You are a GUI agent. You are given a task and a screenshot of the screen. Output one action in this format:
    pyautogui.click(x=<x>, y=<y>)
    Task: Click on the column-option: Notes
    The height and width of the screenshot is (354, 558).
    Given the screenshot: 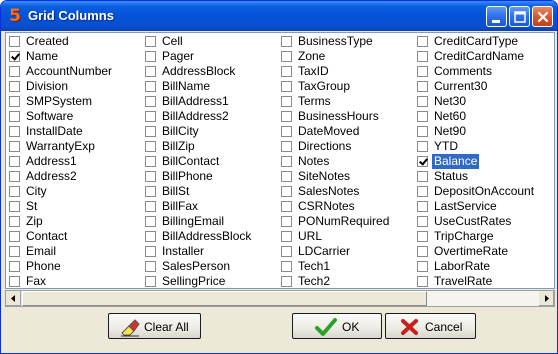 What is the action you would take?
    pyautogui.click(x=346, y=161)
    